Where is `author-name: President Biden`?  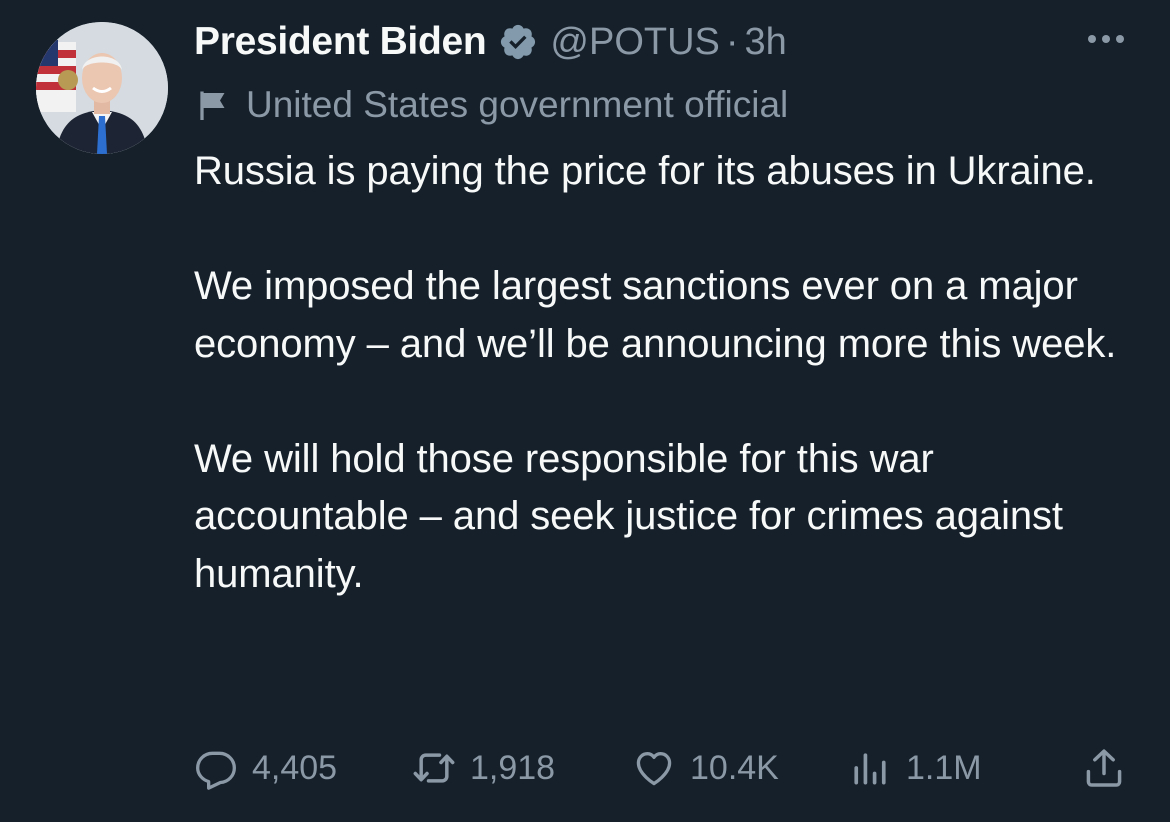
author-name: President Biden is located at coordinates (340, 42).